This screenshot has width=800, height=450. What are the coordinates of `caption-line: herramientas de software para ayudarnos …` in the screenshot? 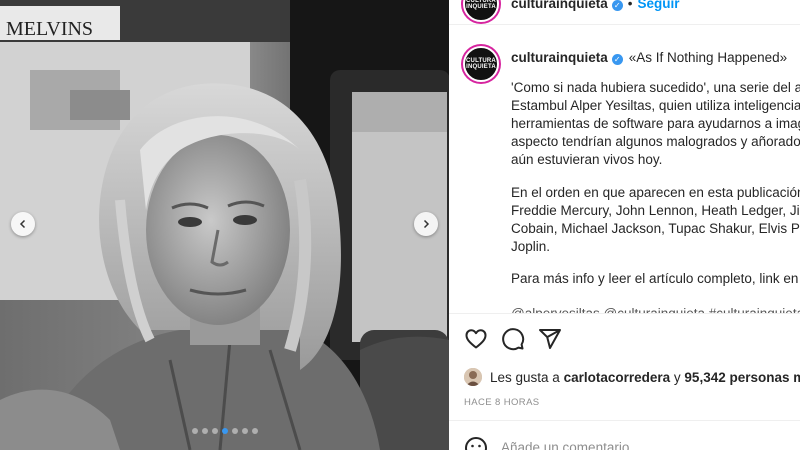 It's located at (655, 123).